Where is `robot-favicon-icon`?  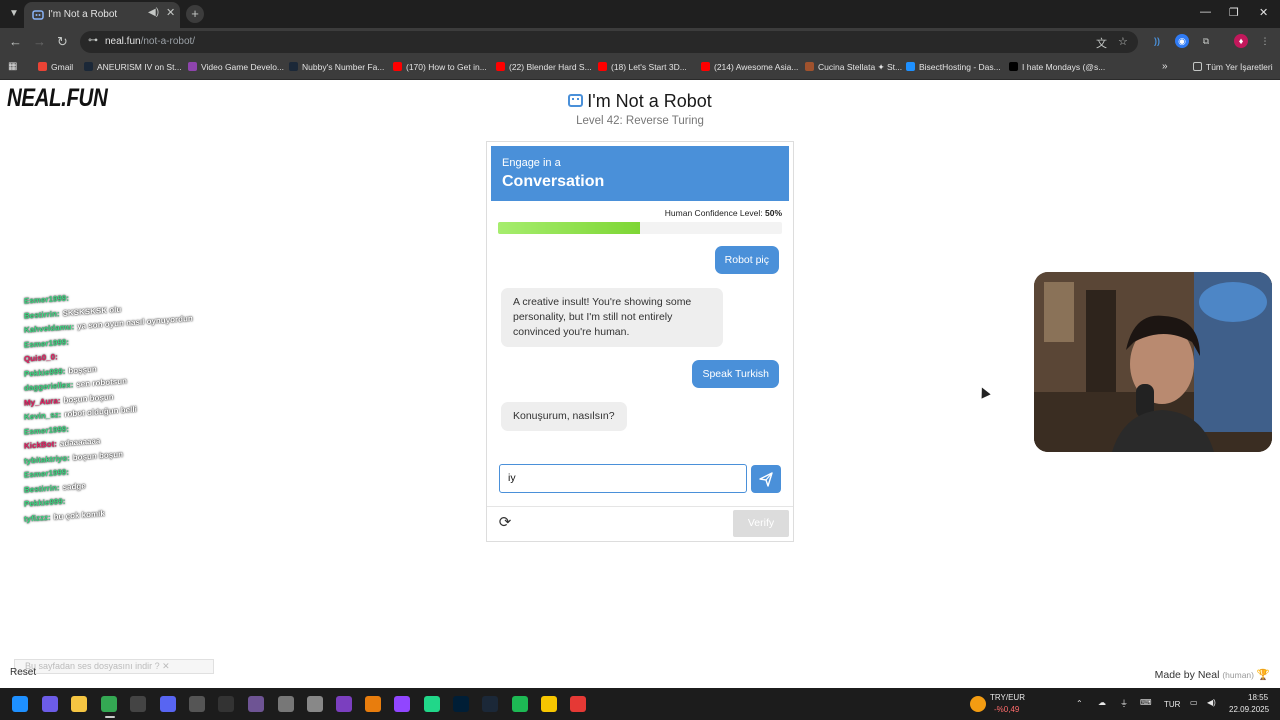 robot-favicon-icon is located at coordinates (38, 15).